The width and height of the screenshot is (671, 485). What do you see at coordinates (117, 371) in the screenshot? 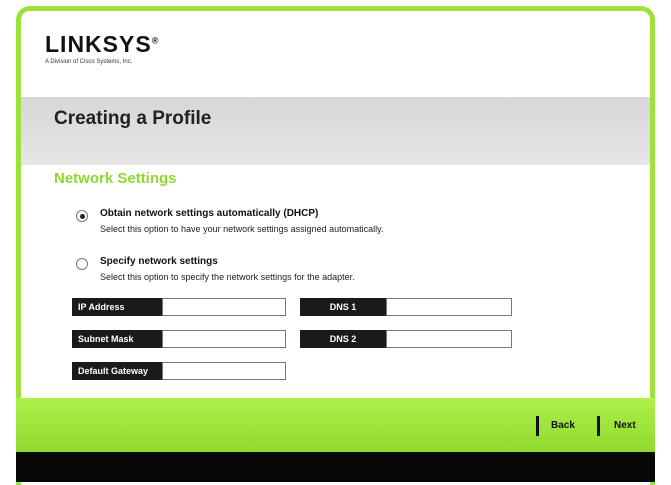
I see `default-gateway-label: Default Gateway` at bounding box center [117, 371].